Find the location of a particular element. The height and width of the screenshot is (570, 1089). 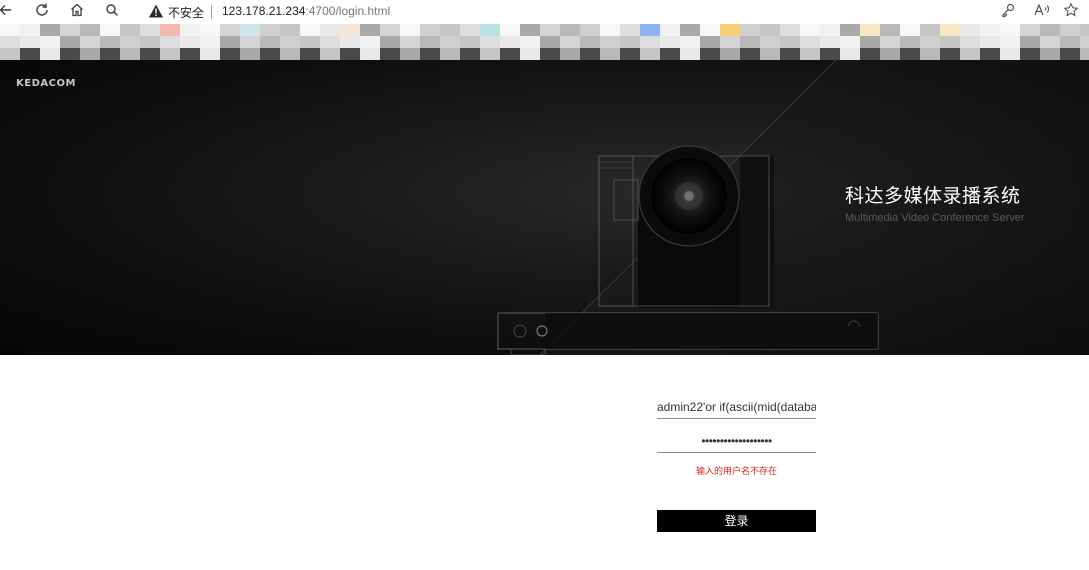

reload-icon is located at coordinates (42, 12).